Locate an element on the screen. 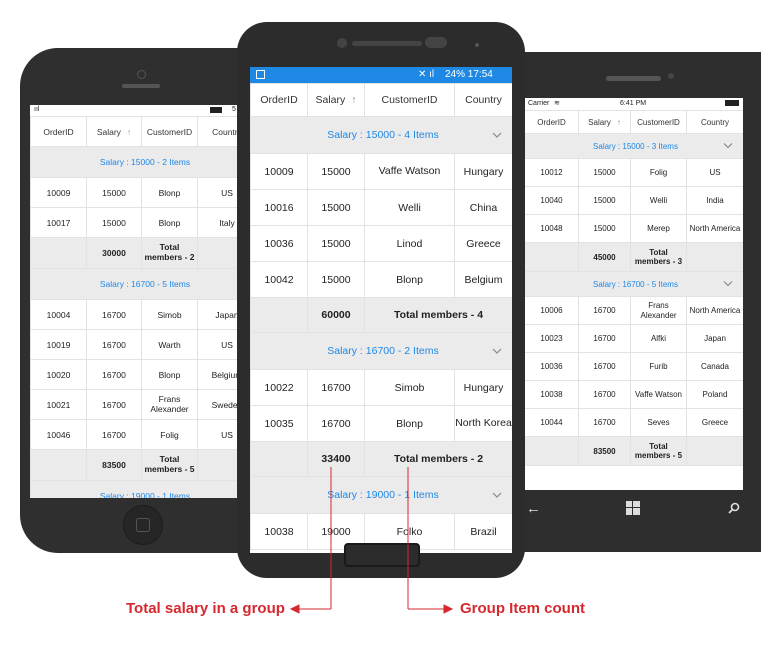  annotation-total-salary: Total salary in a group is located at coordinates (205, 608).